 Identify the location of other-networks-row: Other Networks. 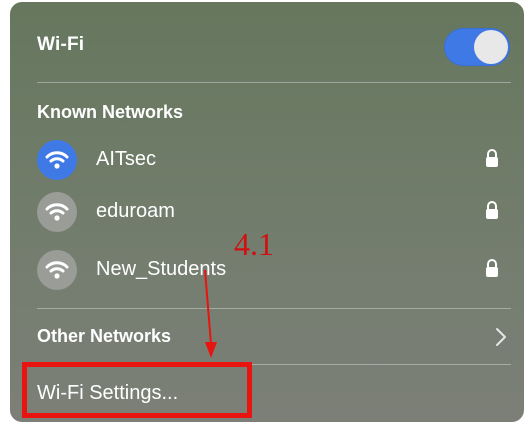
(267, 336).